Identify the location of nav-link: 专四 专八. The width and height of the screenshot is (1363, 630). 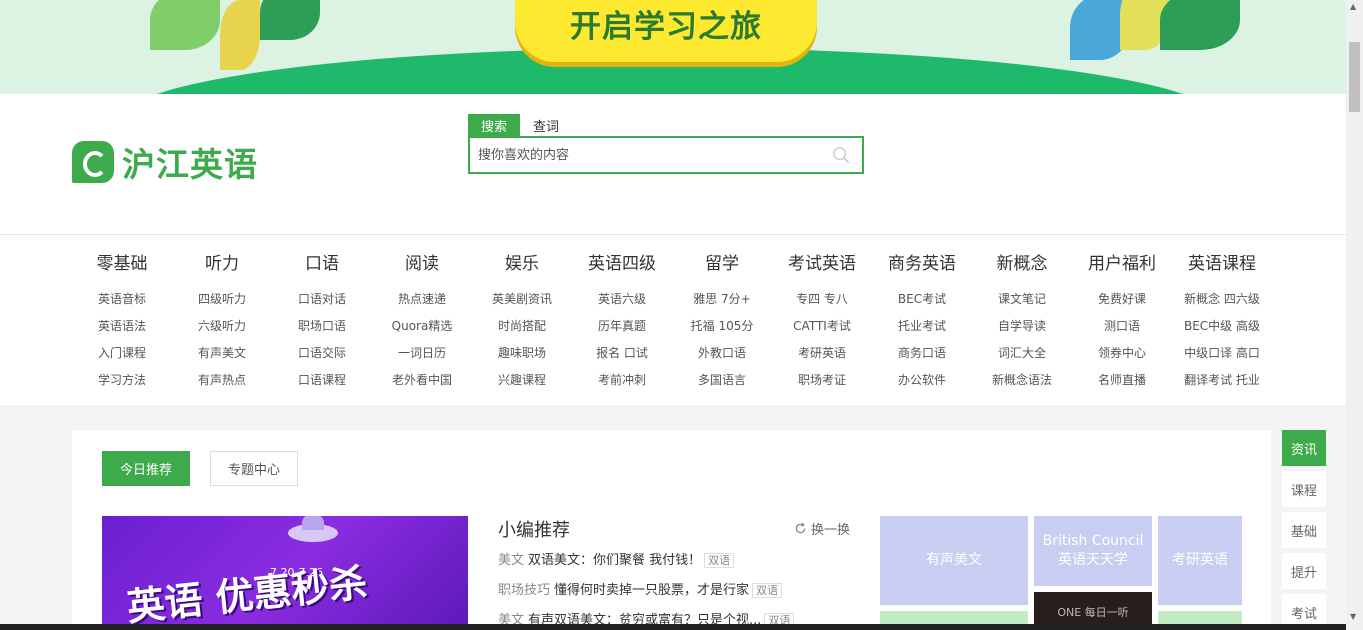
(822, 302).